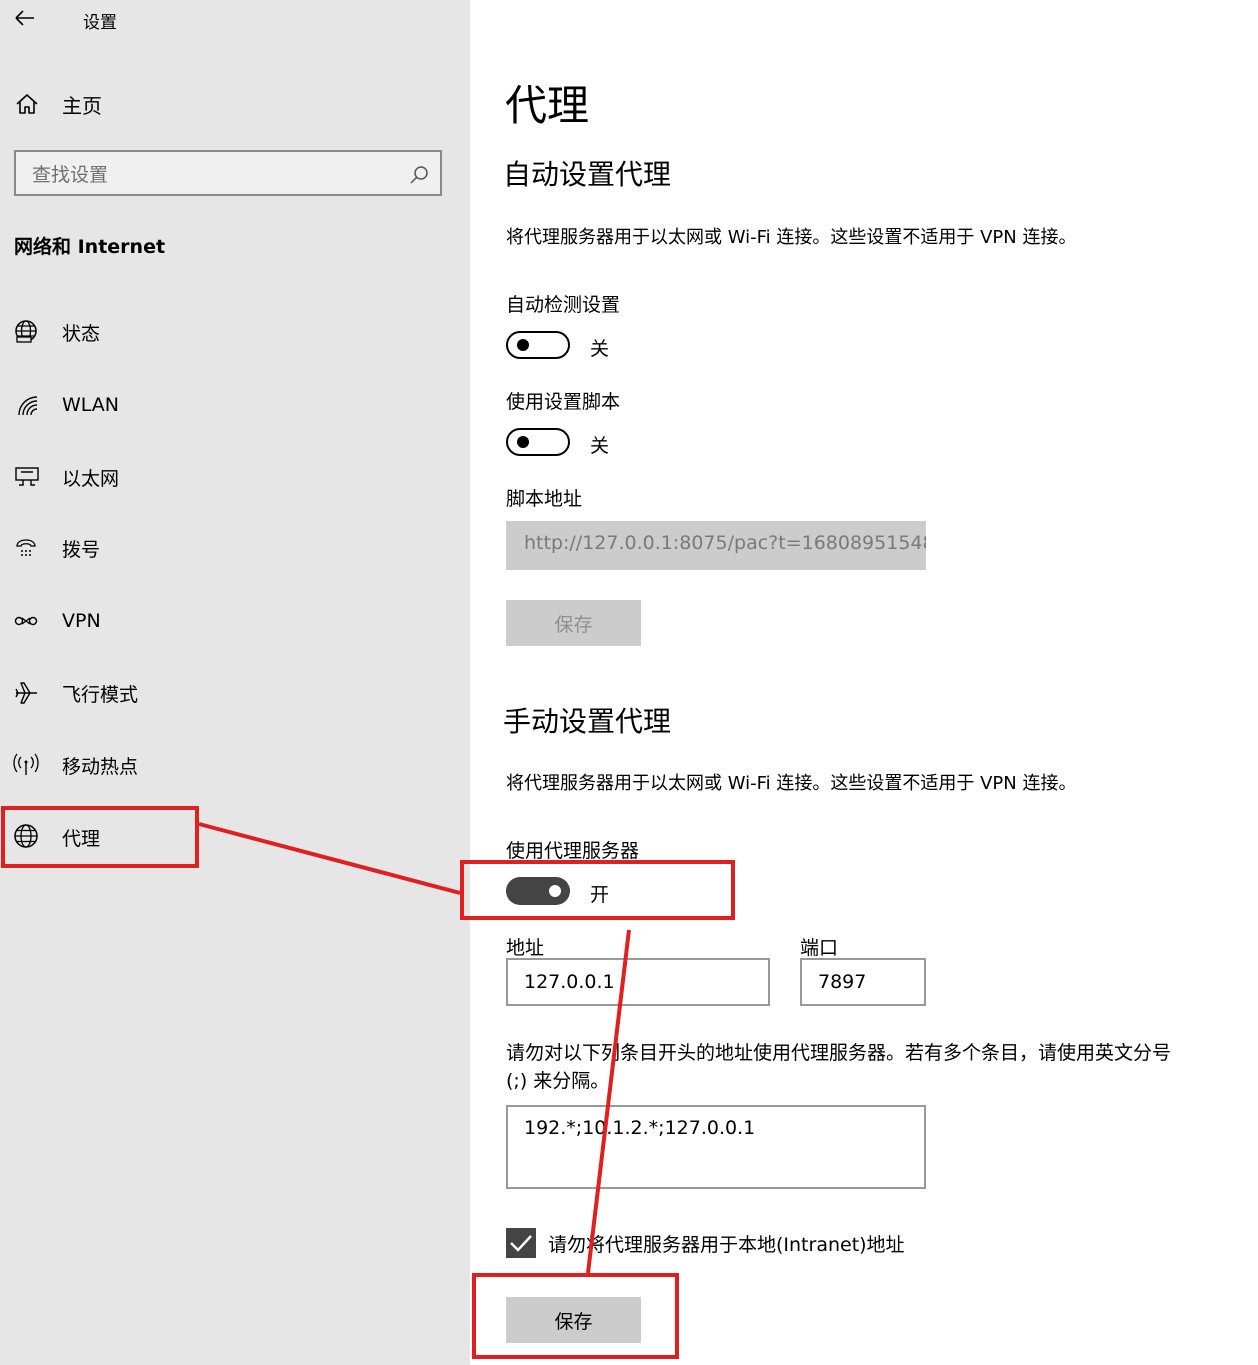  What do you see at coordinates (819, 948) in the screenshot?
I see `port-label: 端口` at bounding box center [819, 948].